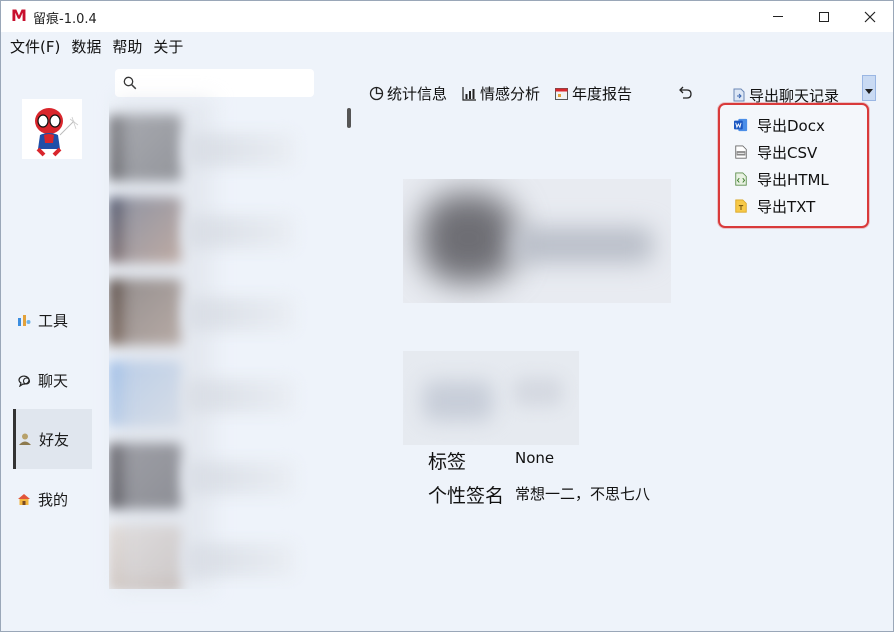 This screenshot has width=894, height=632. What do you see at coordinates (447, 16) in the screenshot?
I see `title-bar: M 留痕-1.0.4` at bounding box center [447, 16].